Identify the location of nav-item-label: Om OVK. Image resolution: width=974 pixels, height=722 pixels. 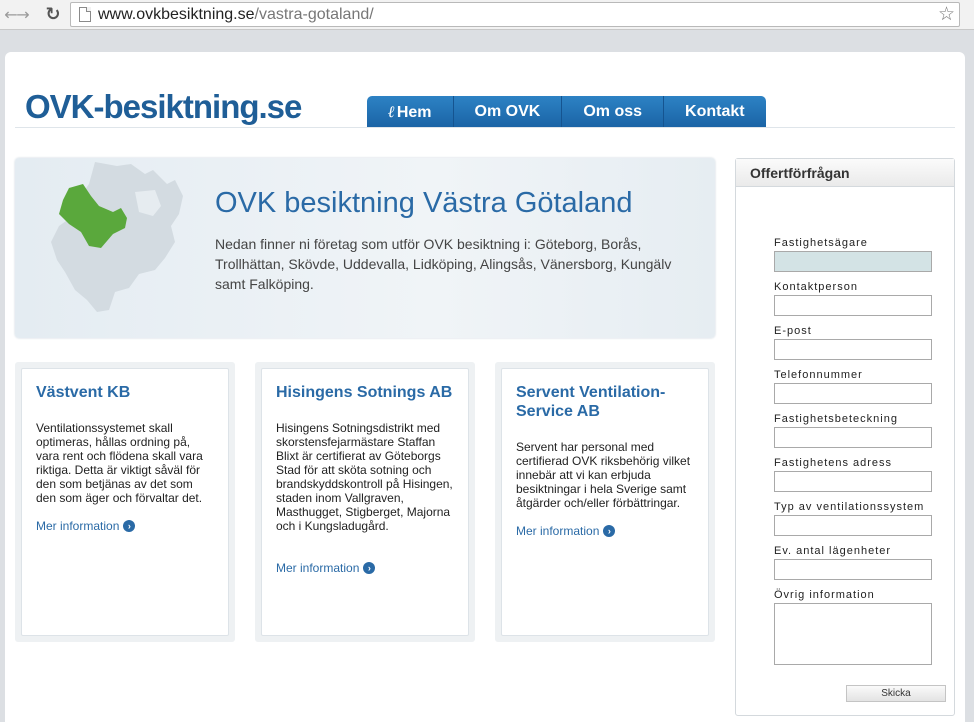
(507, 111).